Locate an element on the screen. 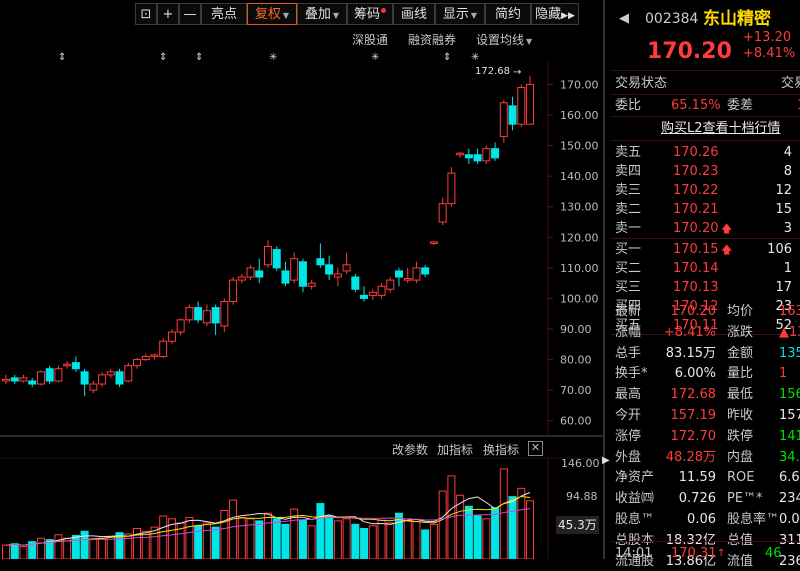 The image size is (800, 571). ask-price: 170.23 is located at coordinates (696, 171).